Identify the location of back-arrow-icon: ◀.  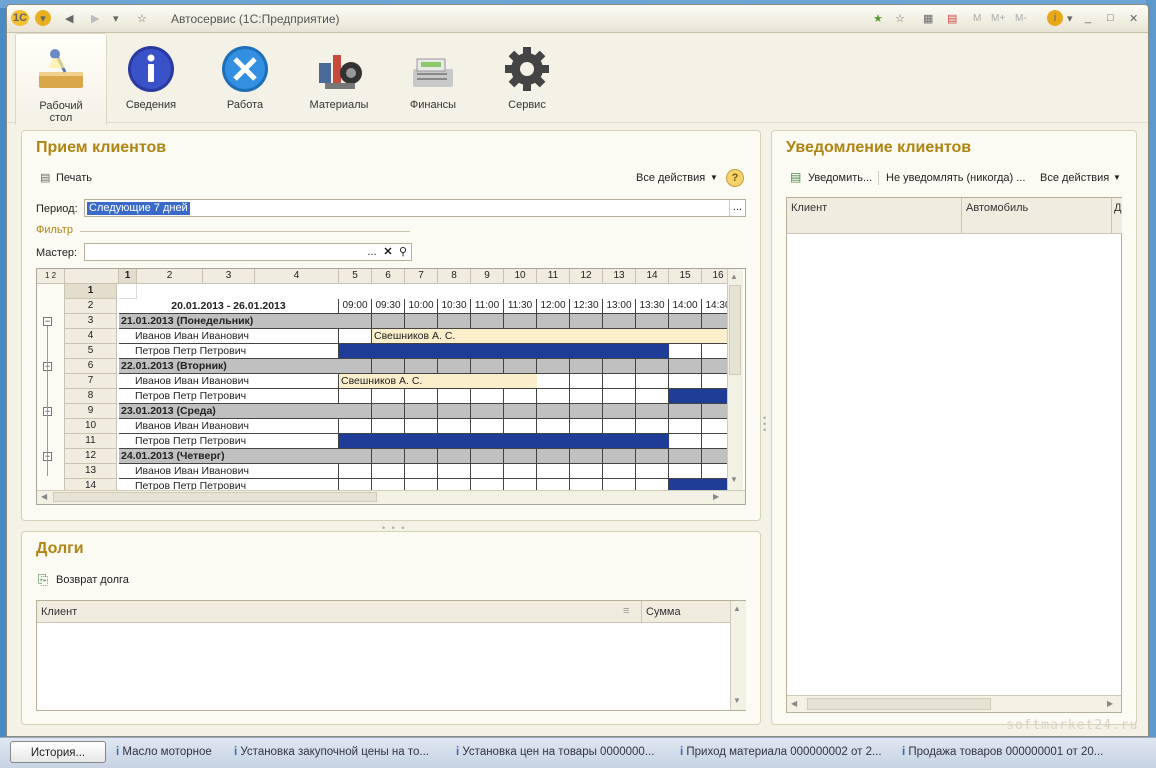
(69, 18).